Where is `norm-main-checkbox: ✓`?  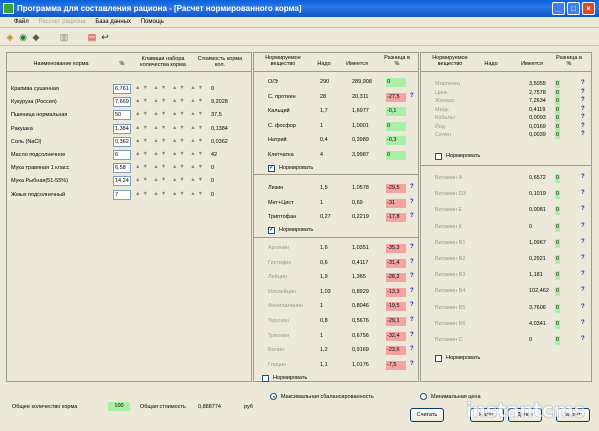 norm-main-checkbox: ✓ is located at coordinates (271, 168).